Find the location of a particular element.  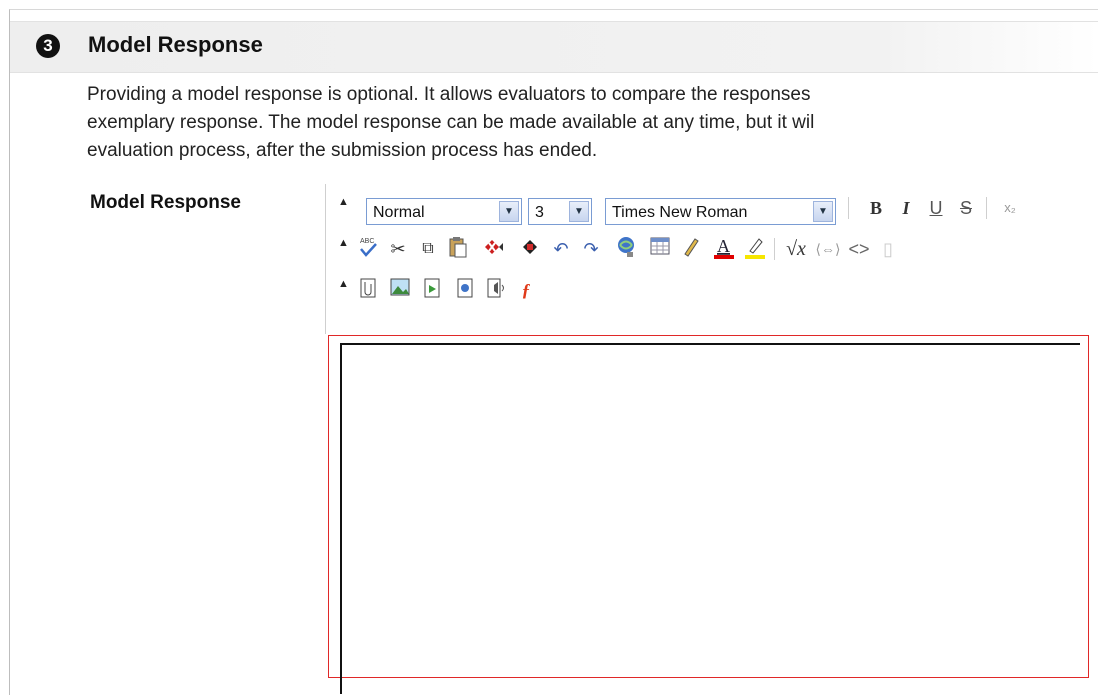

font-color-icon: A is located at coordinates (724, 249).